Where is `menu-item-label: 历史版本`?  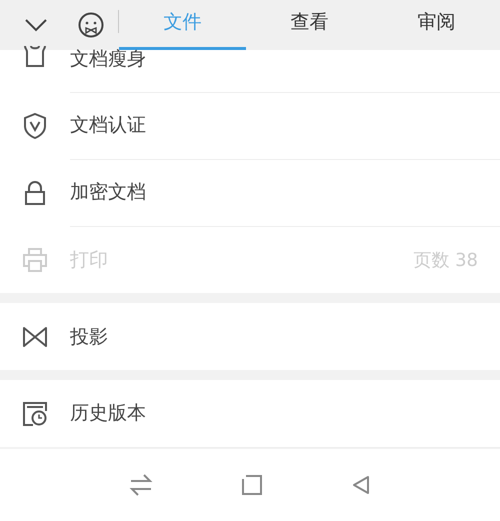
menu-item-label: 历史版本 is located at coordinates (108, 413).